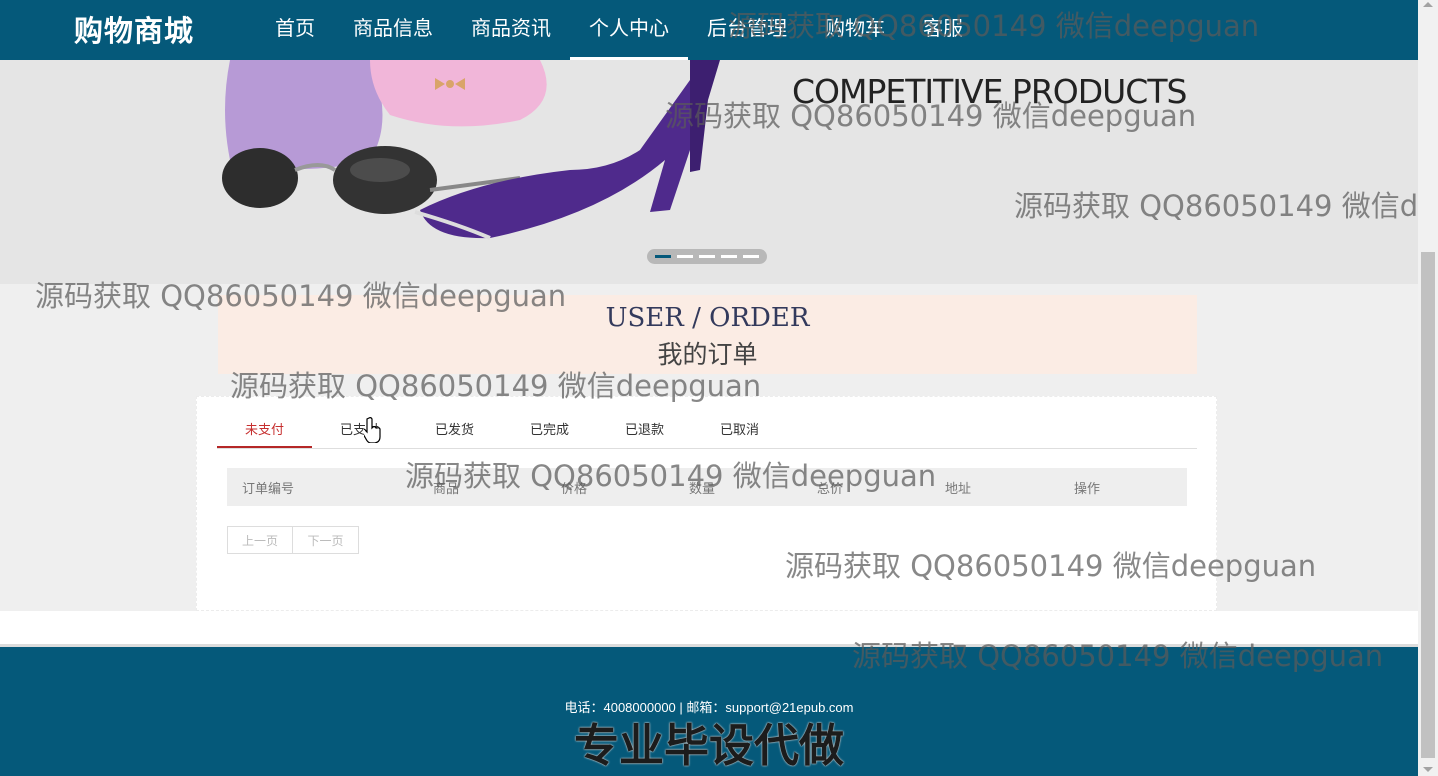 The image size is (1438, 776). Describe the element at coordinates (454, 429) in the screenshot. I see `tab-shipped: 已发货` at that location.